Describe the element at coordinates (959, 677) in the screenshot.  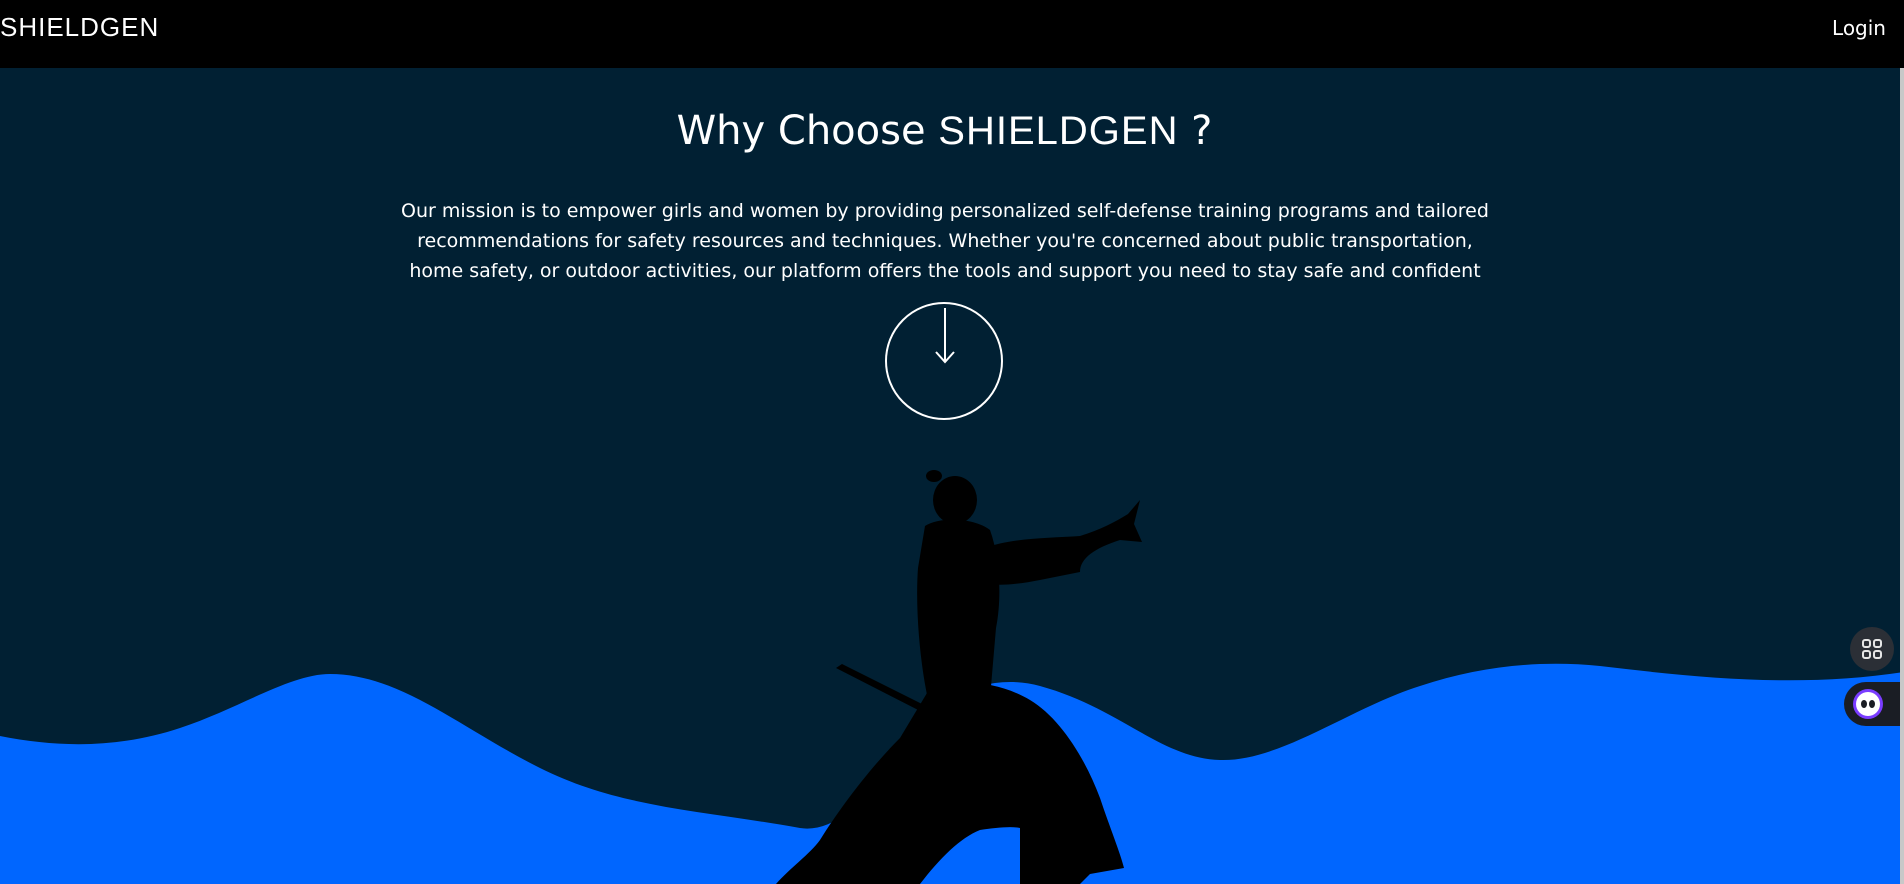
I see `martial-artist-silhouette` at that location.